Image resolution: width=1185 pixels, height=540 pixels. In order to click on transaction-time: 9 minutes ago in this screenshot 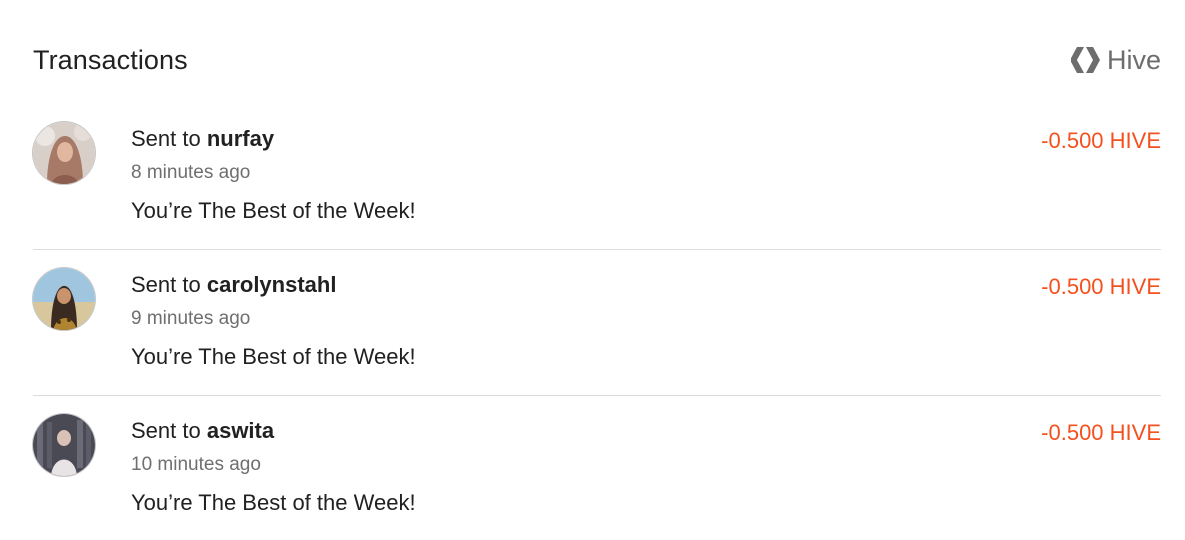, I will do `click(191, 318)`.